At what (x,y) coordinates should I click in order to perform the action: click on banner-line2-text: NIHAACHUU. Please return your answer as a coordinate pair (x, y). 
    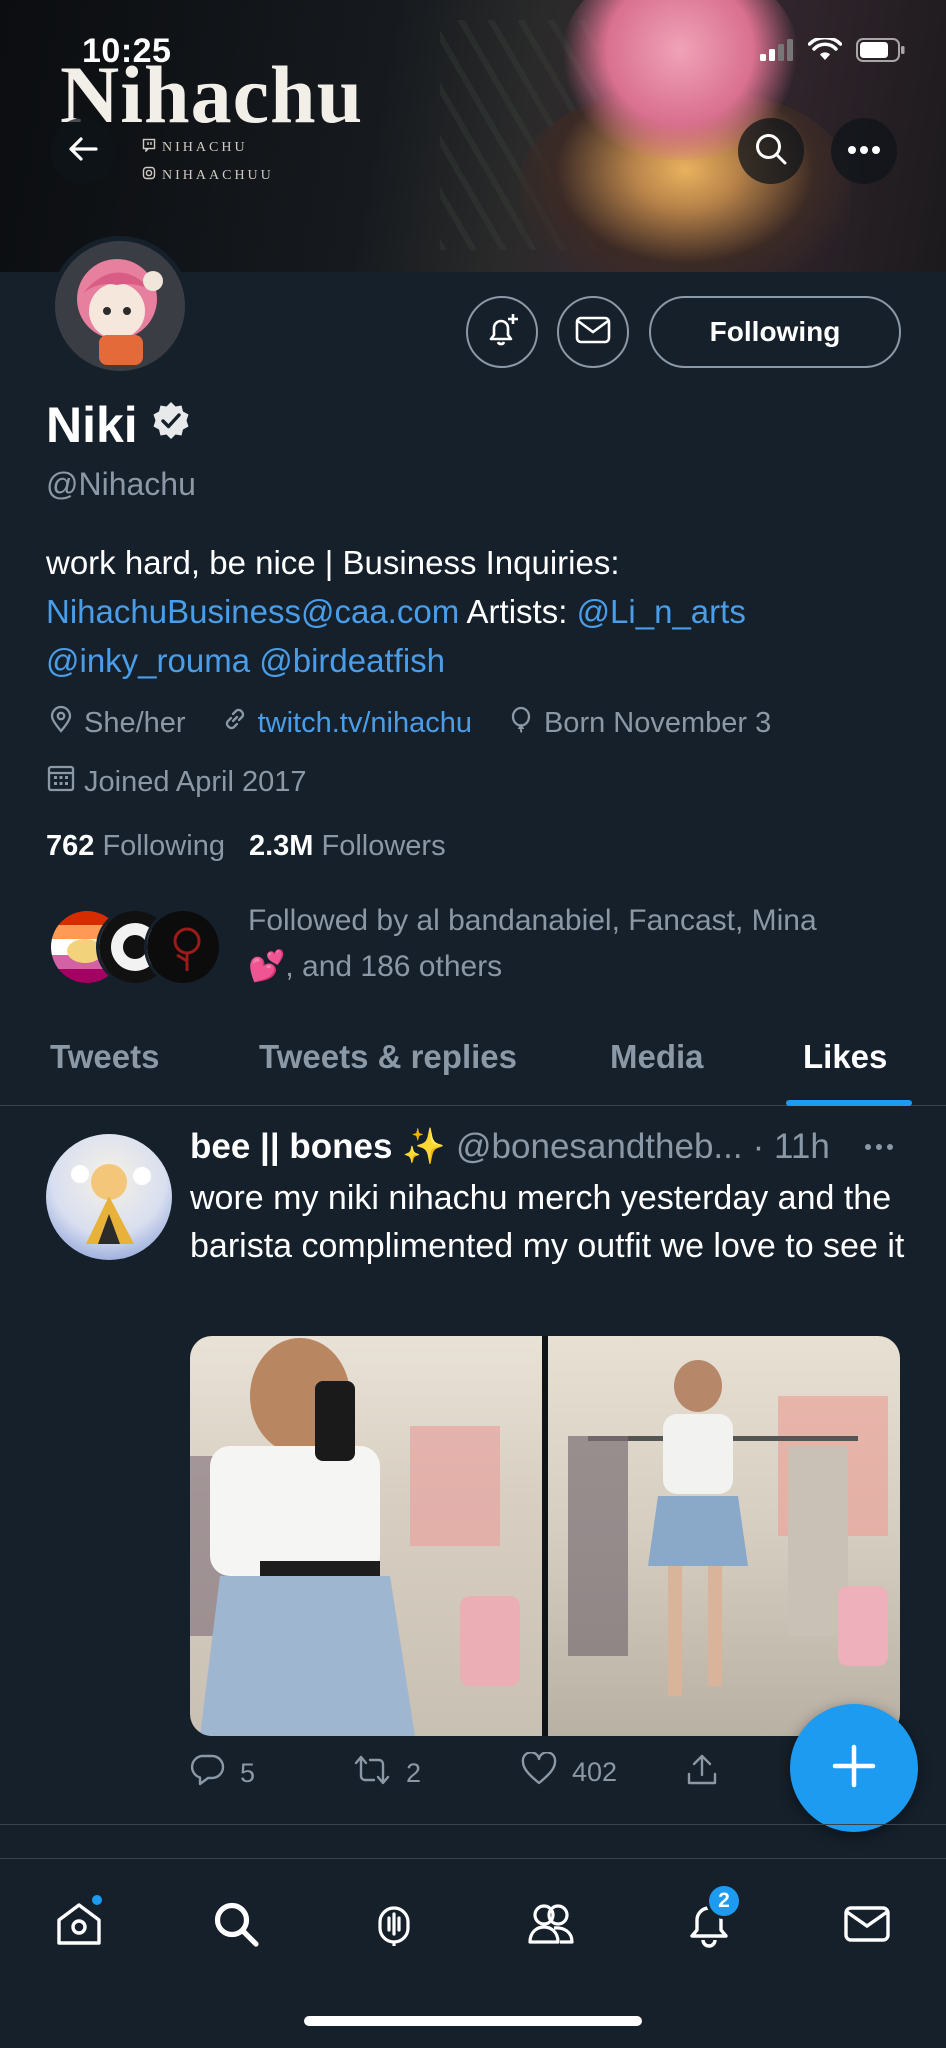
    Looking at the image, I should click on (218, 175).